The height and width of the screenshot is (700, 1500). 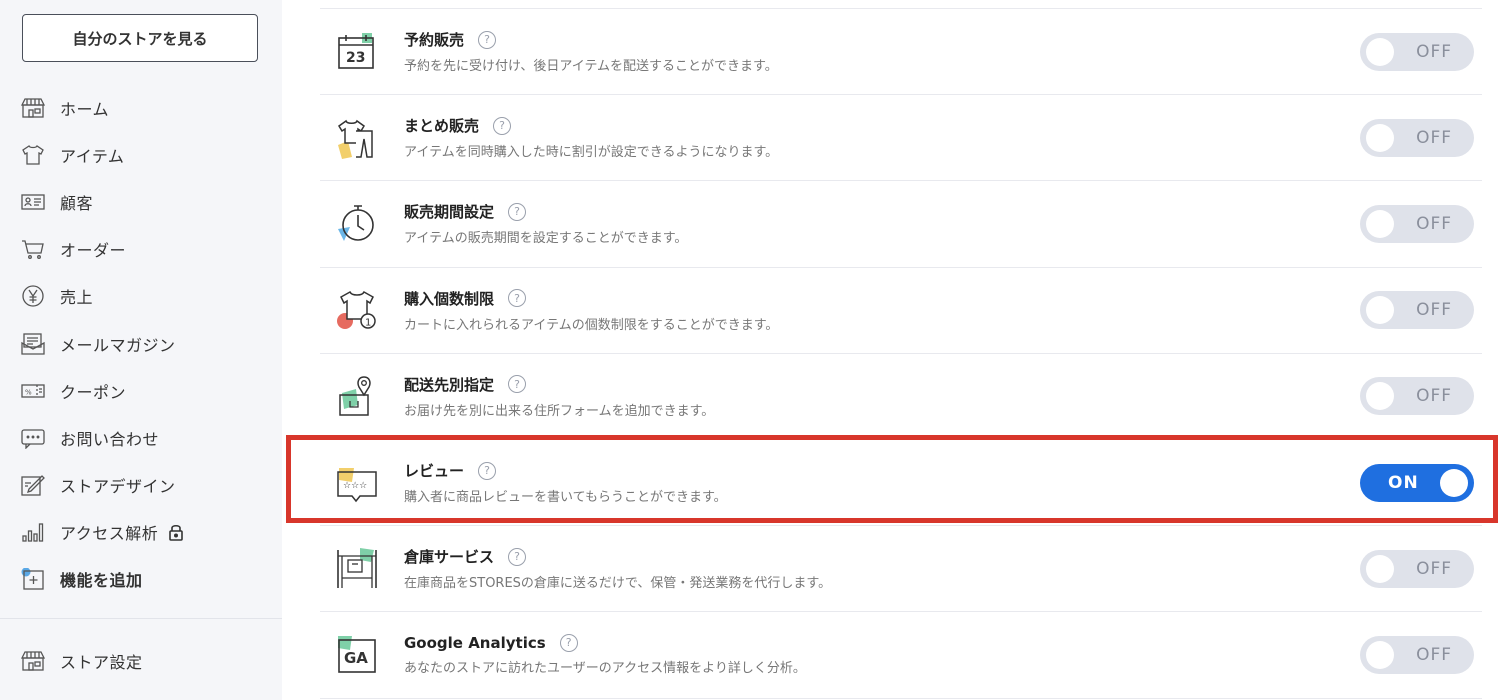 What do you see at coordinates (141, 390) in the screenshot?
I see `sidebar-item-coupon: % クーポン` at bounding box center [141, 390].